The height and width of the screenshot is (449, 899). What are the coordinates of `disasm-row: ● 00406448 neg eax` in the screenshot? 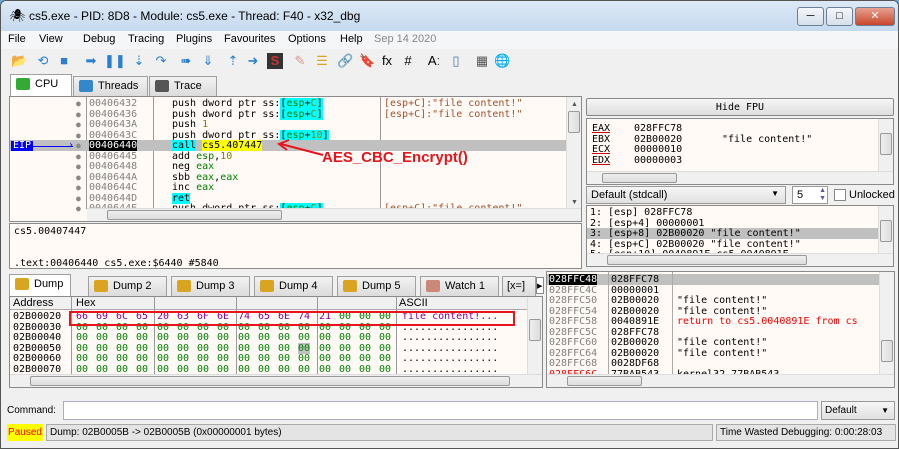 It's located at (288, 166).